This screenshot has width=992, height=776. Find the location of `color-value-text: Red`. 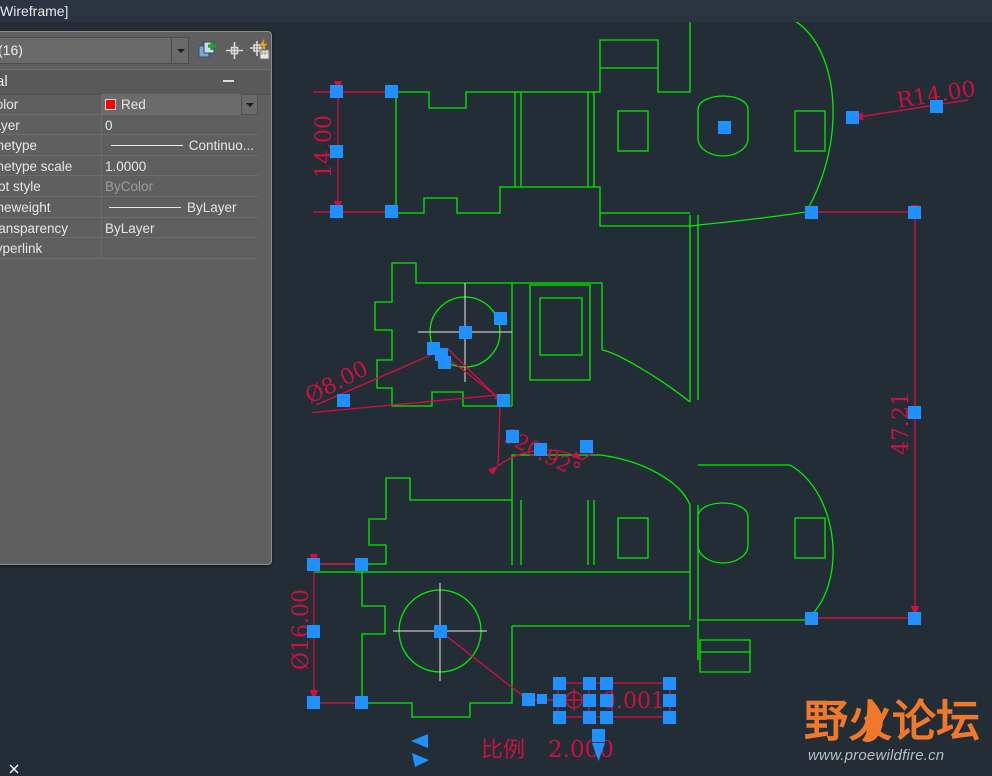

color-value-text: Red is located at coordinates (133, 104).